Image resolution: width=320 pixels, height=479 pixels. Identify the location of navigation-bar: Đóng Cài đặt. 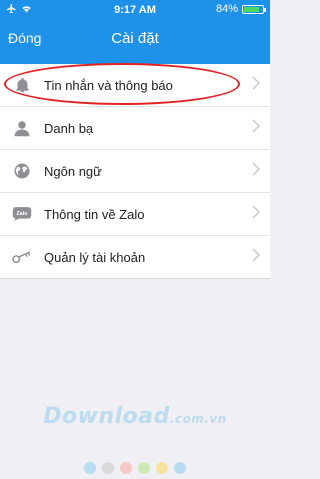
(135, 42).